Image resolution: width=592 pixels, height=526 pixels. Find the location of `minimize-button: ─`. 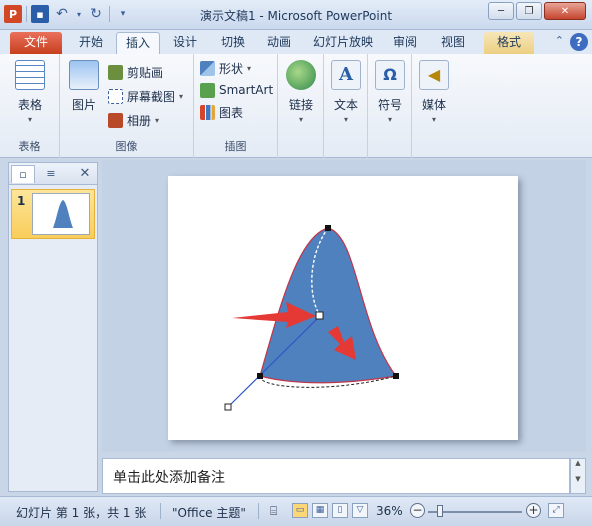

minimize-button: ─ is located at coordinates (501, 11).